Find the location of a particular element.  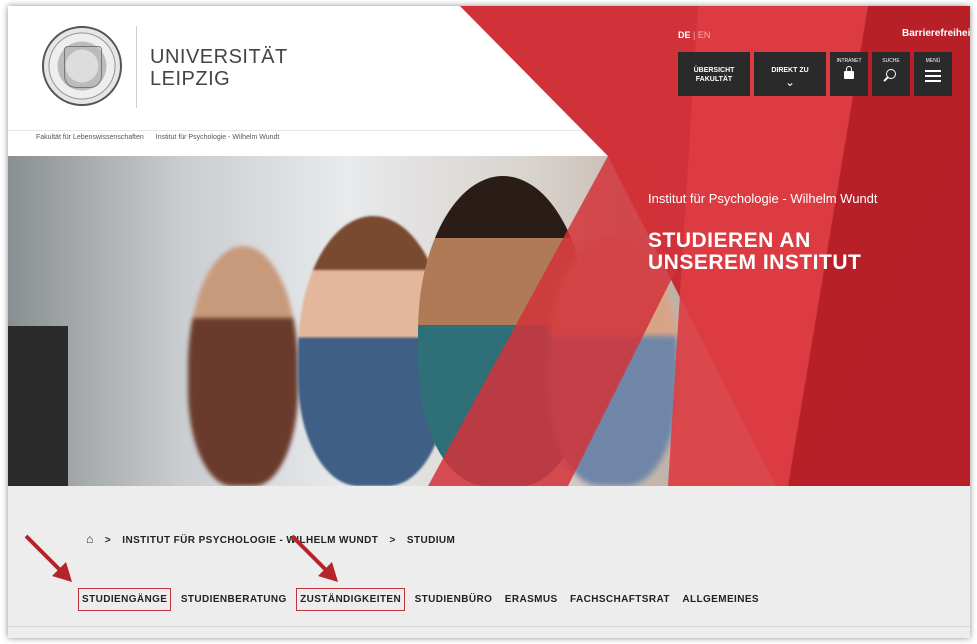

lang-en: EN is located at coordinates (704, 35).